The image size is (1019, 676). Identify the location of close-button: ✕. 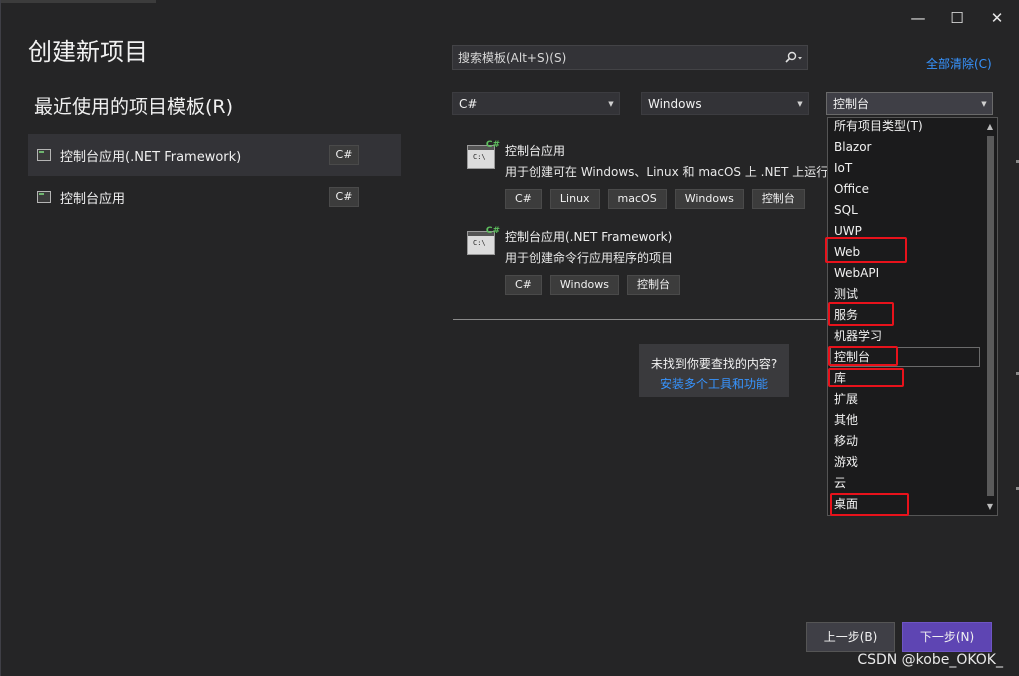
(997, 18).